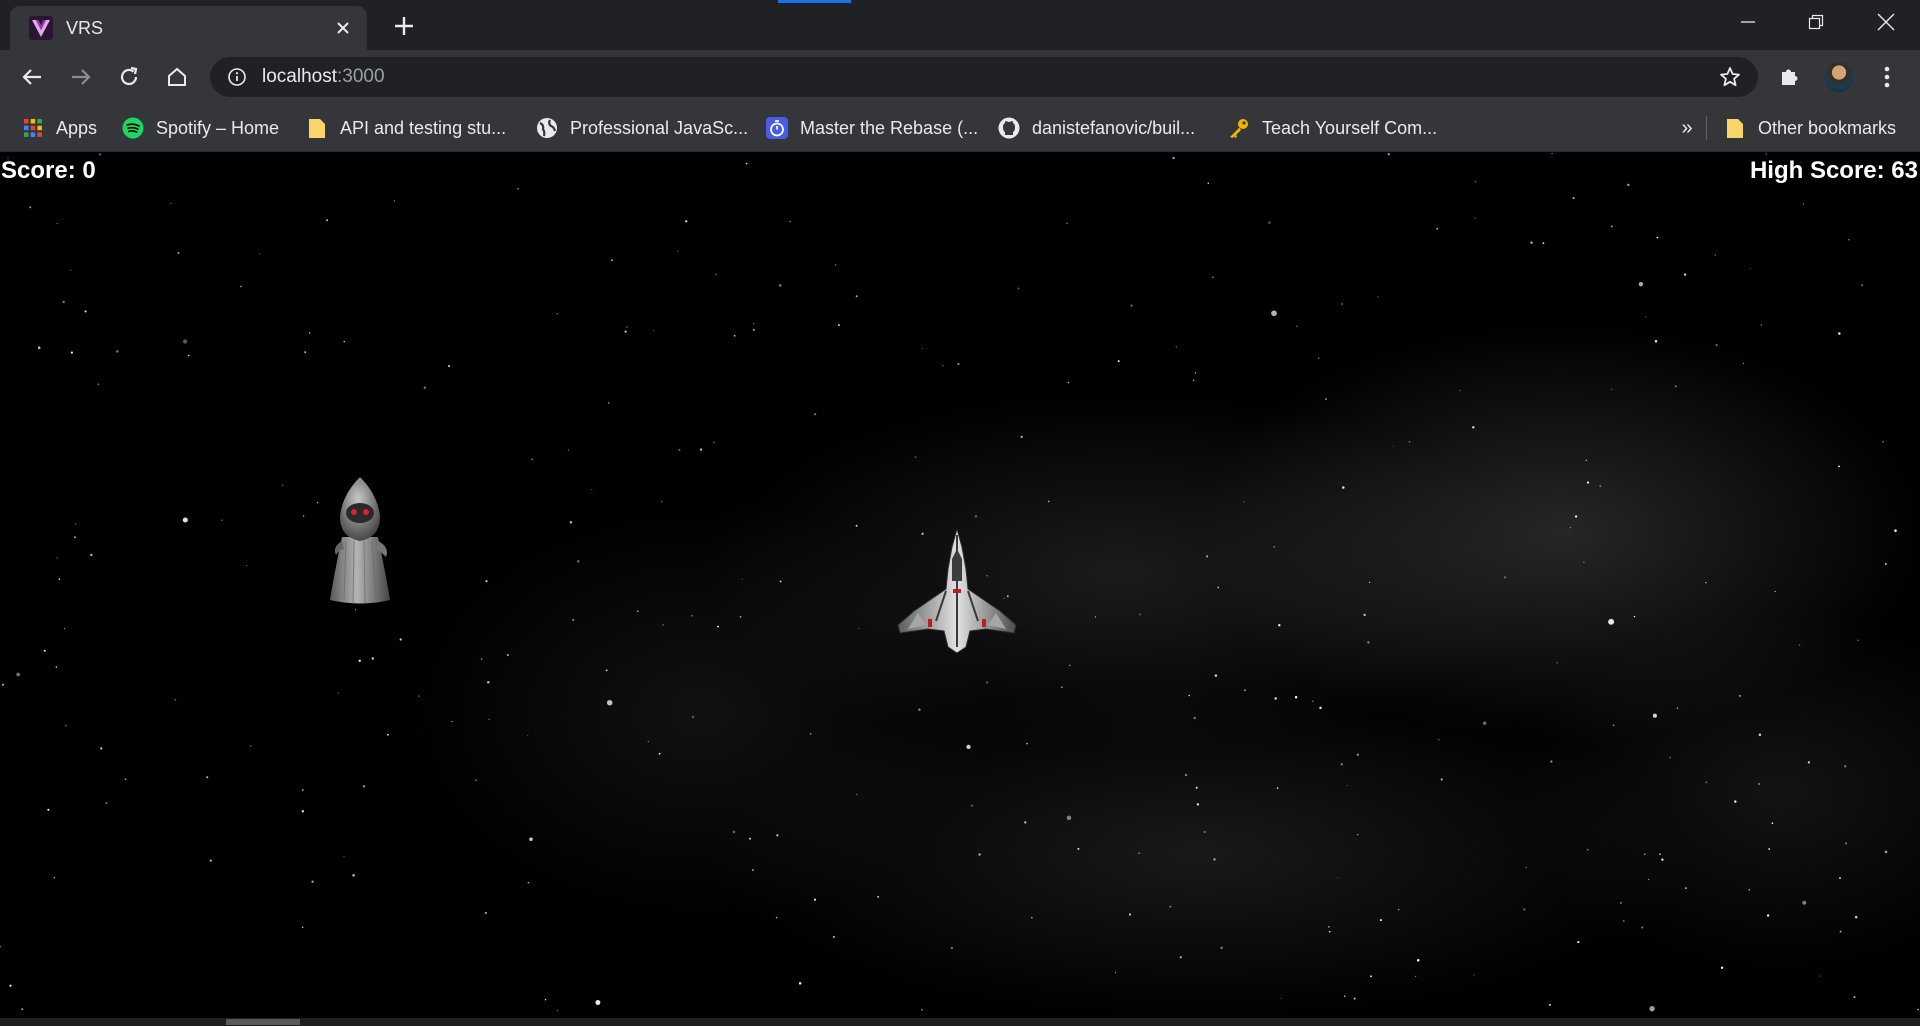 The height and width of the screenshot is (1026, 1920). Describe the element at coordinates (1886, 22) in the screenshot. I see `close-window-icon` at that location.